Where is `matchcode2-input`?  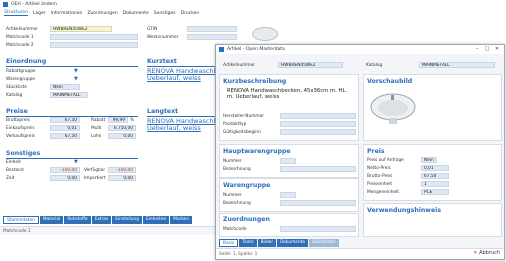
matchcode2-input is located at coordinates (94, 45).